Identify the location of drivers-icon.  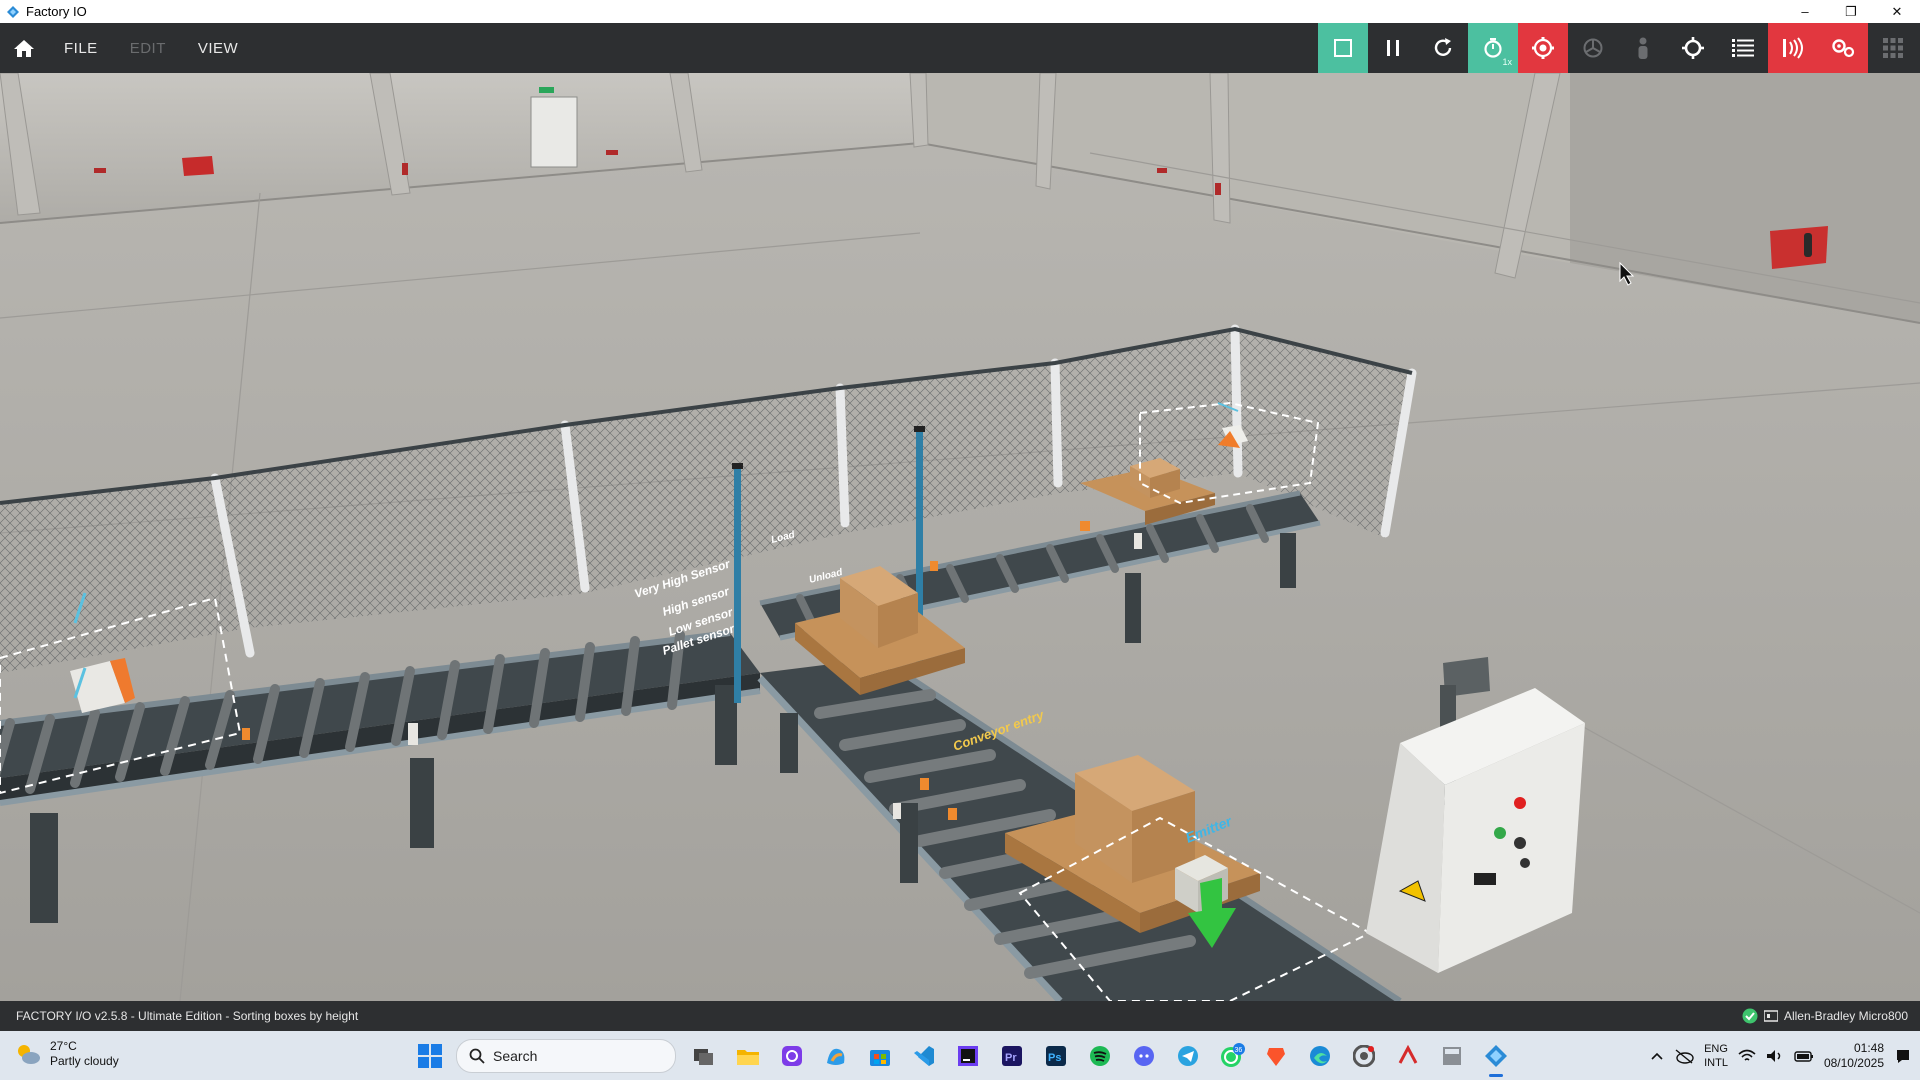
(1843, 48).